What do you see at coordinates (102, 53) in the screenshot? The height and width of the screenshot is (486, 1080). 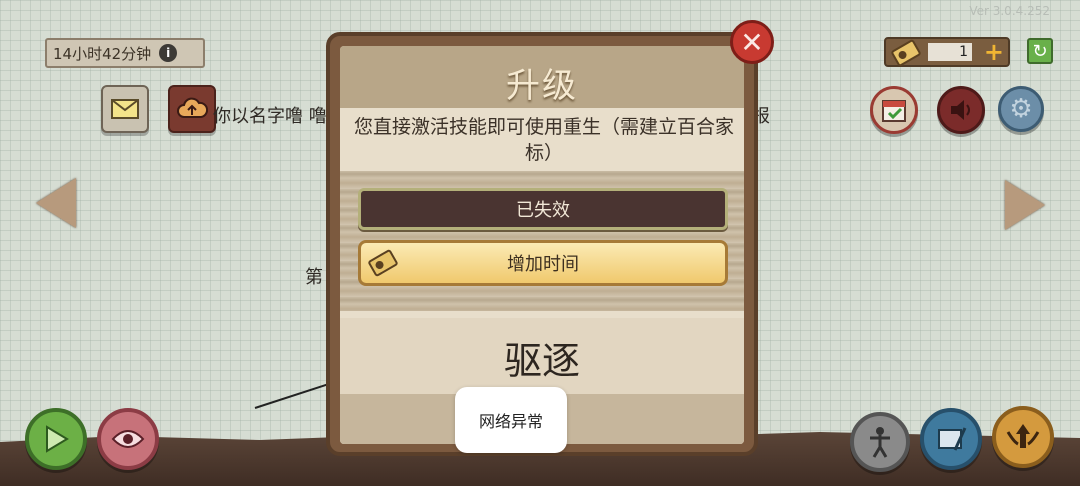 I see `timer-text: 14小时42分钟` at bounding box center [102, 53].